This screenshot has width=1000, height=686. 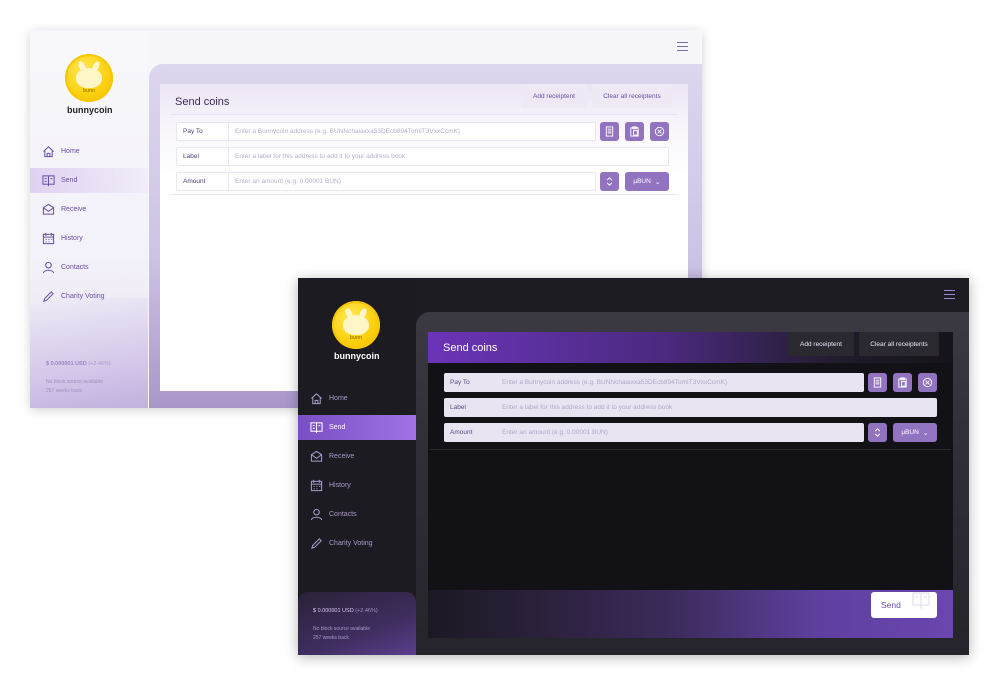 I want to click on coin-ticker: bunn, so click(x=356, y=338).